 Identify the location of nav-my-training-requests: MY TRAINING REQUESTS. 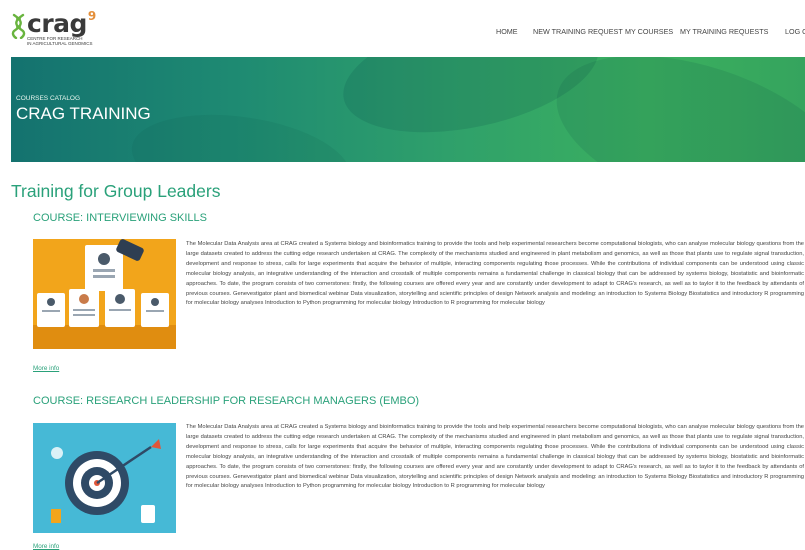
(724, 31).